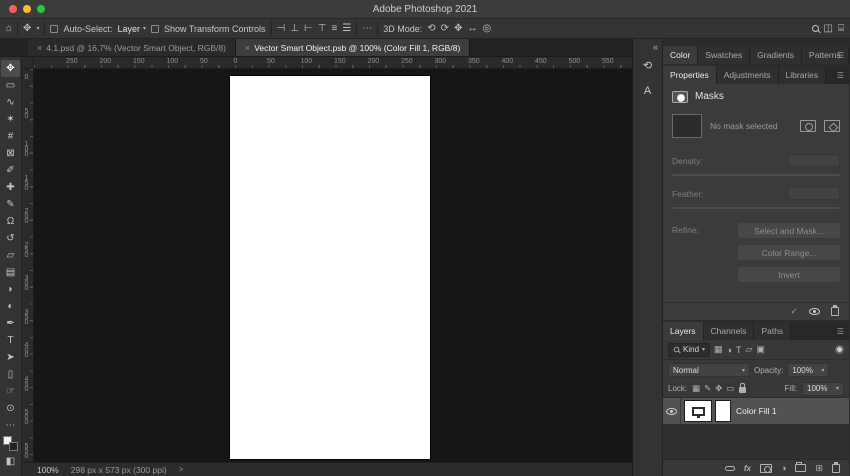 This screenshot has width=850, height=476. What do you see at coordinates (39, 48) in the screenshot?
I see `close-tab-icon: ×` at bounding box center [39, 48].